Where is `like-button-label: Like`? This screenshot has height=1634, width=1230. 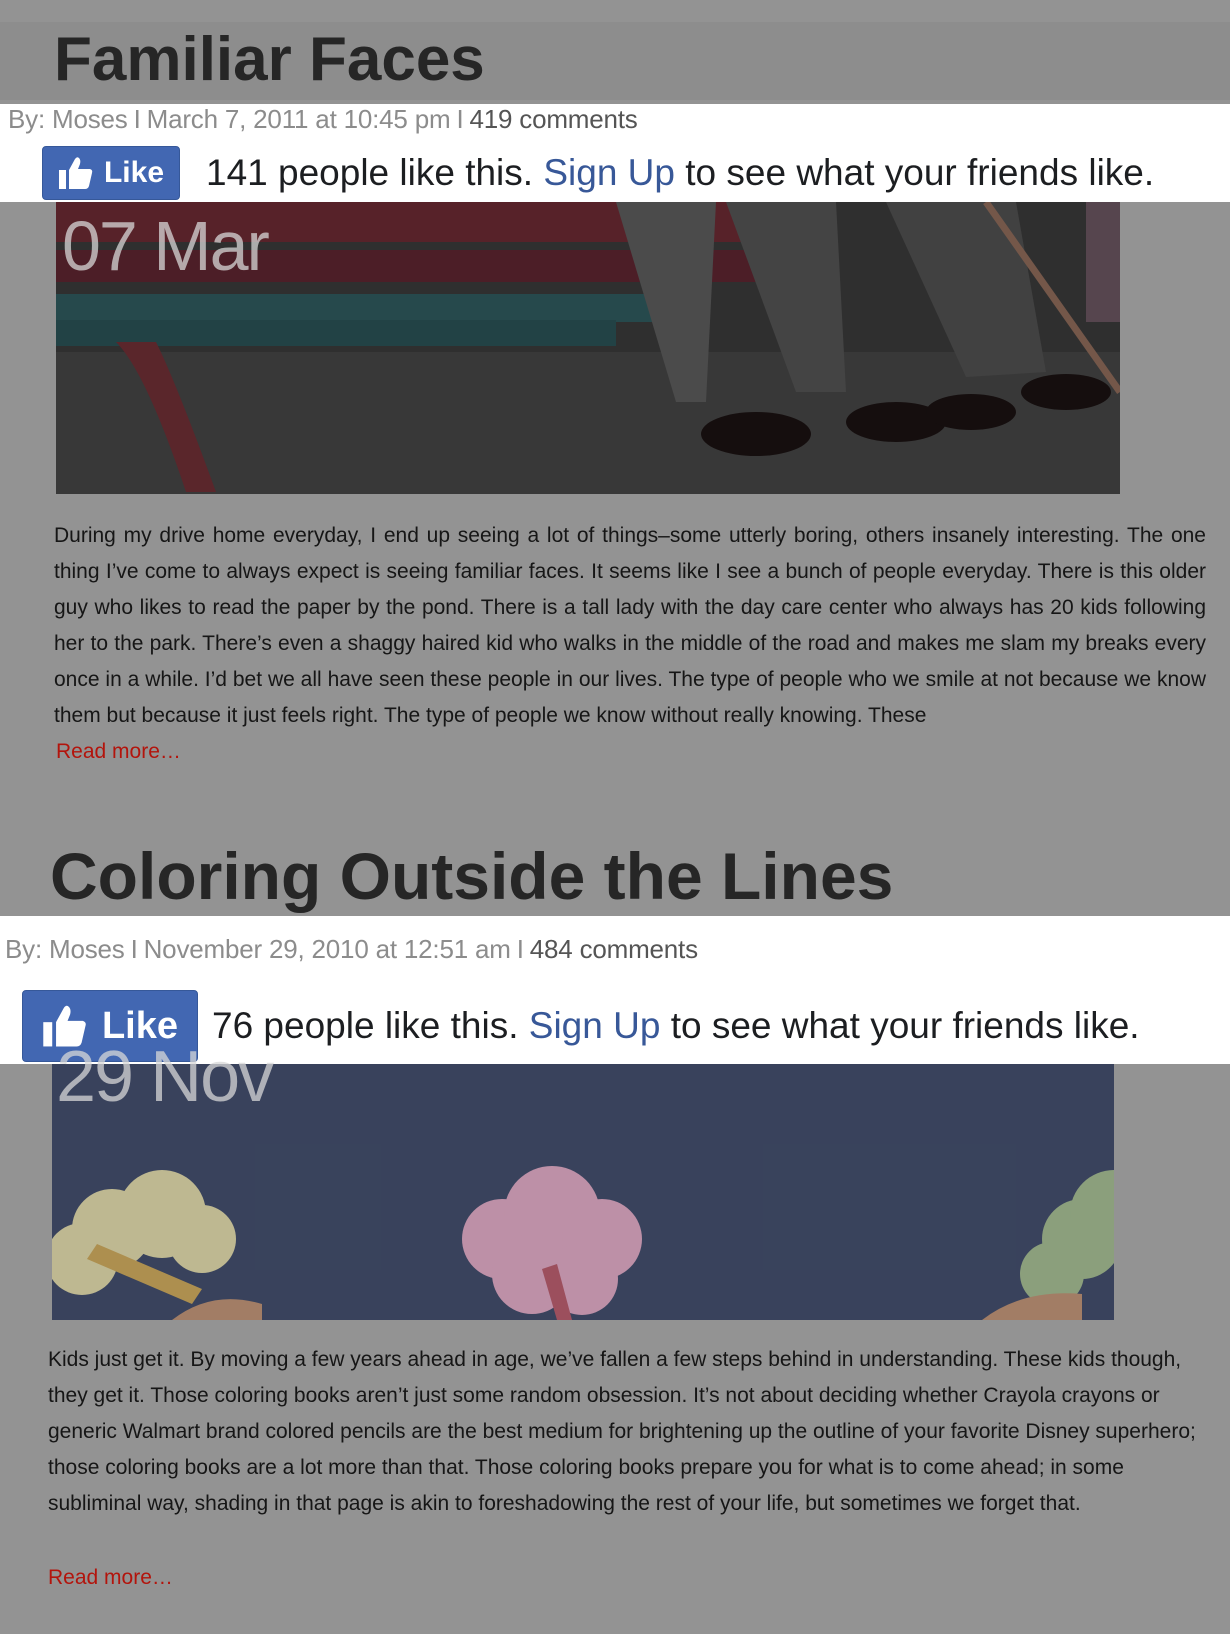
like-button-label: Like is located at coordinates (134, 172).